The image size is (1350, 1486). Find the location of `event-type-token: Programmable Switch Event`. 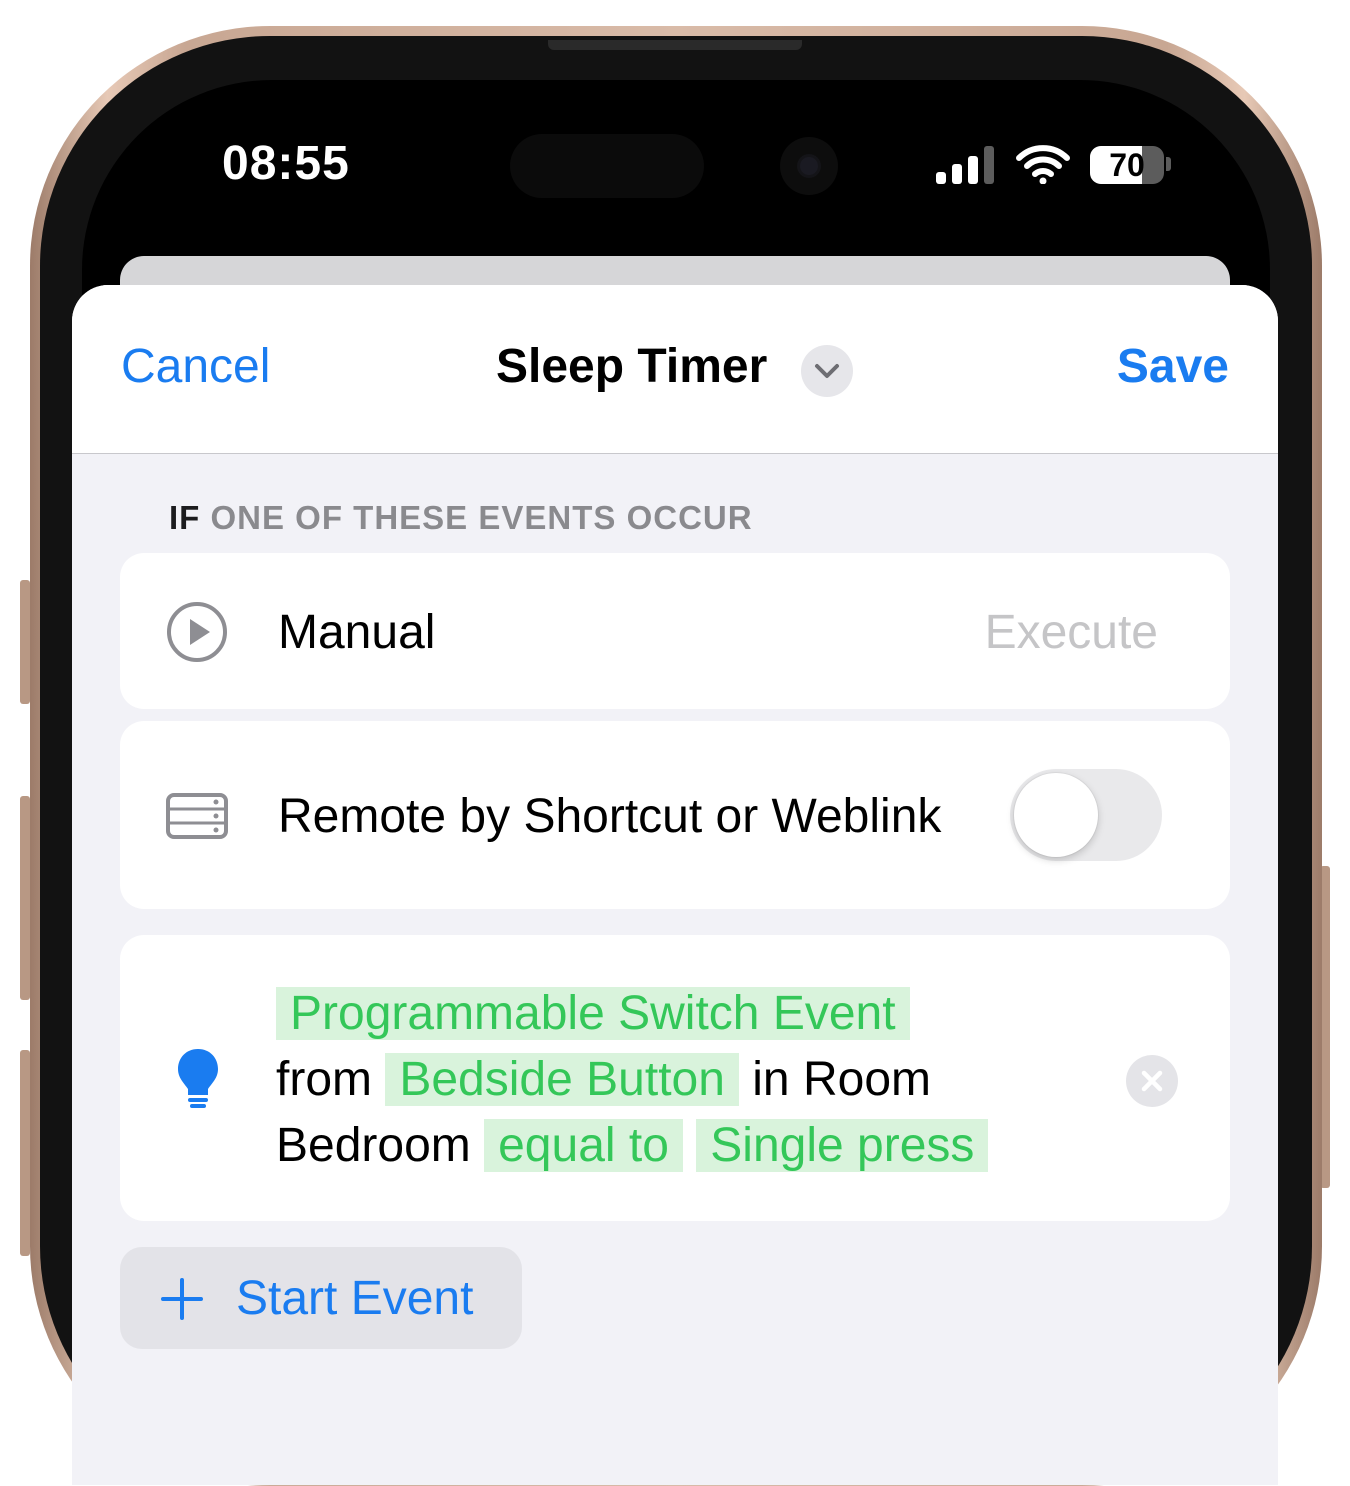

event-type-token: Programmable Switch Event is located at coordinates (593, 1013).